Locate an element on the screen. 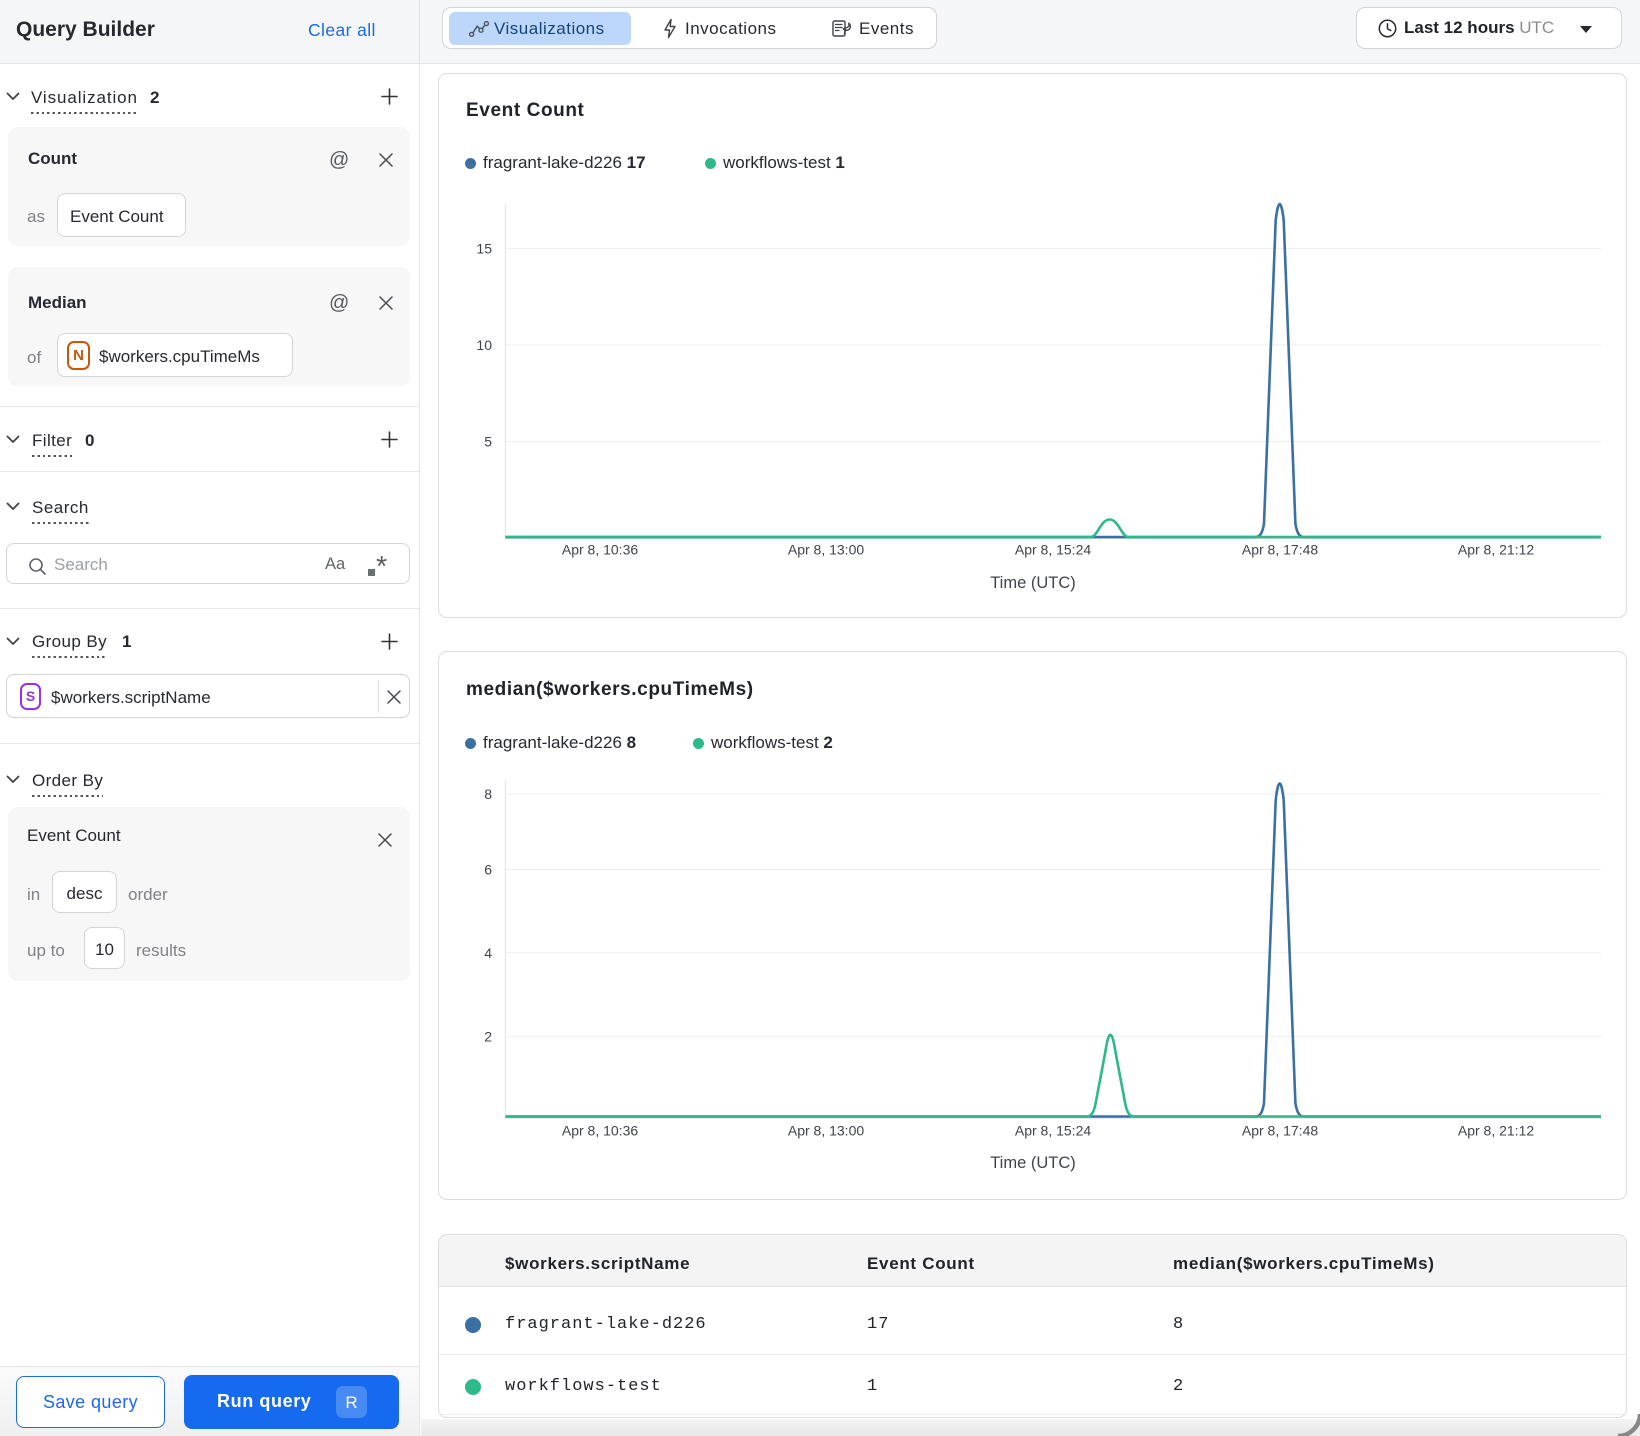 The height and width of the screenshot is (1436, 1640). svg-text: 15 is located at coordinates (484, 249).